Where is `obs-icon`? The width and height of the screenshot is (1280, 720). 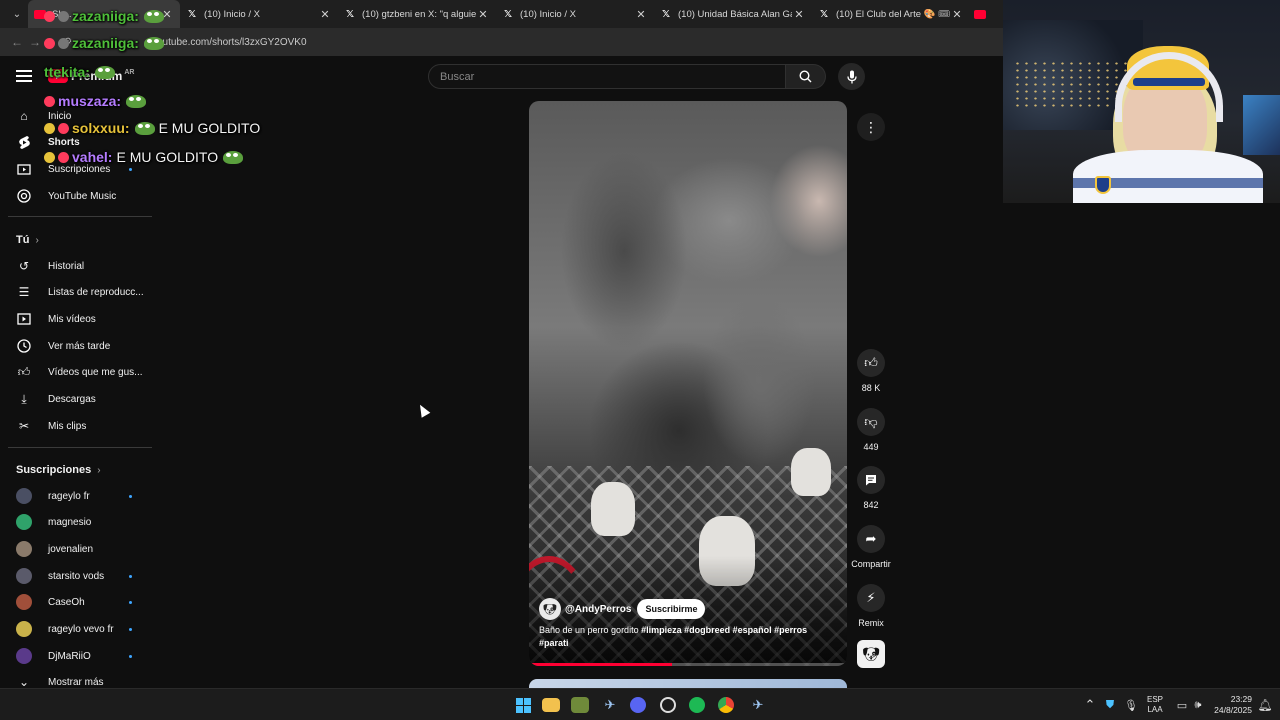 obs-icon is located at coordinates (668, 705).